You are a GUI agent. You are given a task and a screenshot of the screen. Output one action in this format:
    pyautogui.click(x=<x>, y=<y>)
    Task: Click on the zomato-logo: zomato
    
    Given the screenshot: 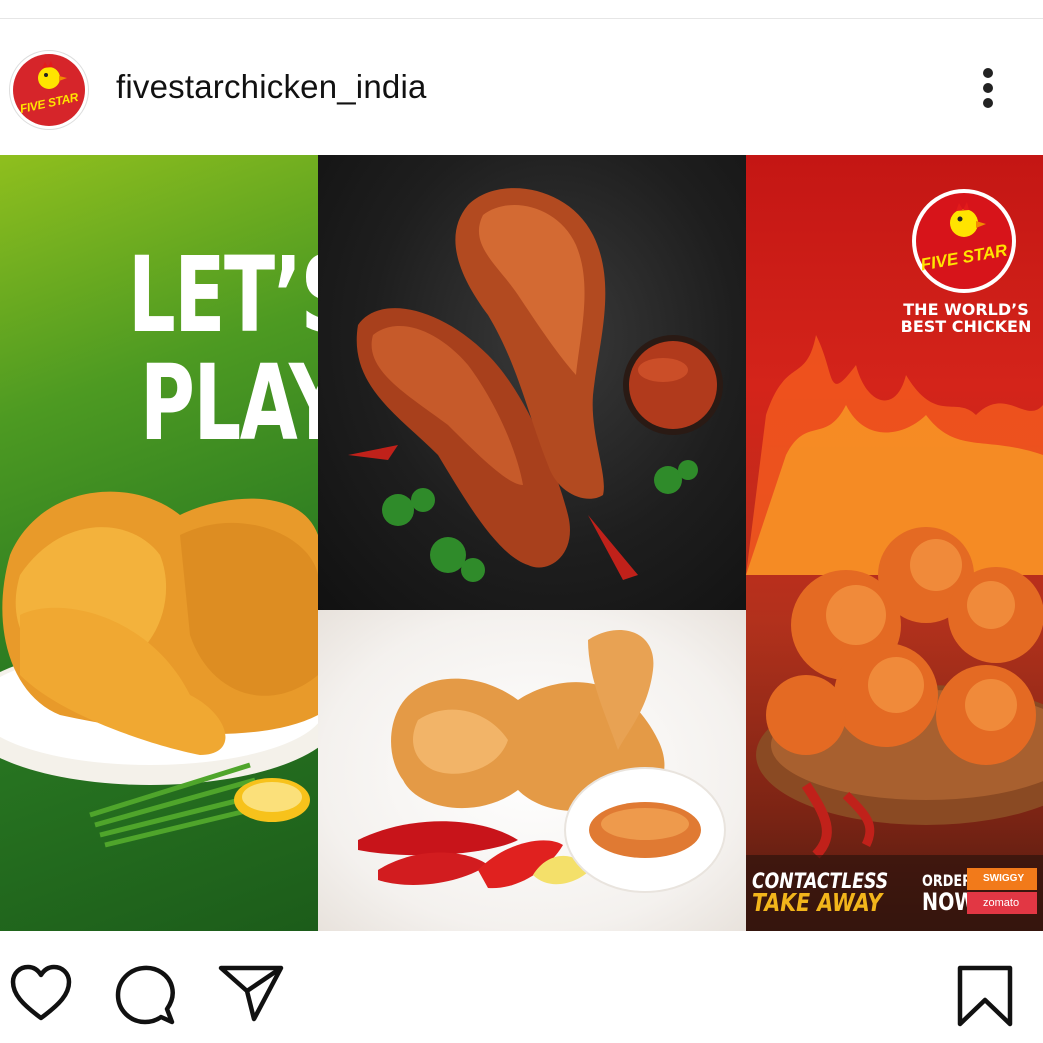 What is the action you would take?
    pyautogui.click(x=1002, y=903)
    